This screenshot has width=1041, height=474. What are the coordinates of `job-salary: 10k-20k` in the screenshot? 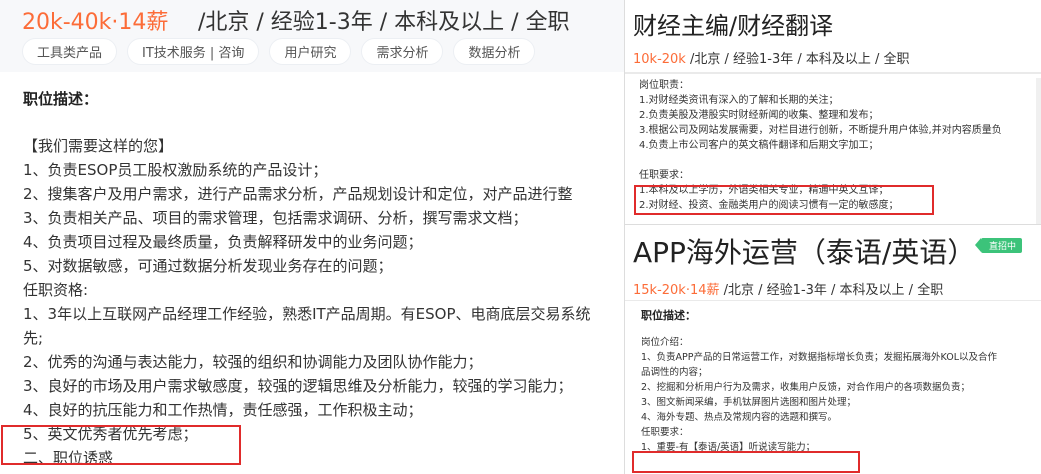 It's located at (659, 59).